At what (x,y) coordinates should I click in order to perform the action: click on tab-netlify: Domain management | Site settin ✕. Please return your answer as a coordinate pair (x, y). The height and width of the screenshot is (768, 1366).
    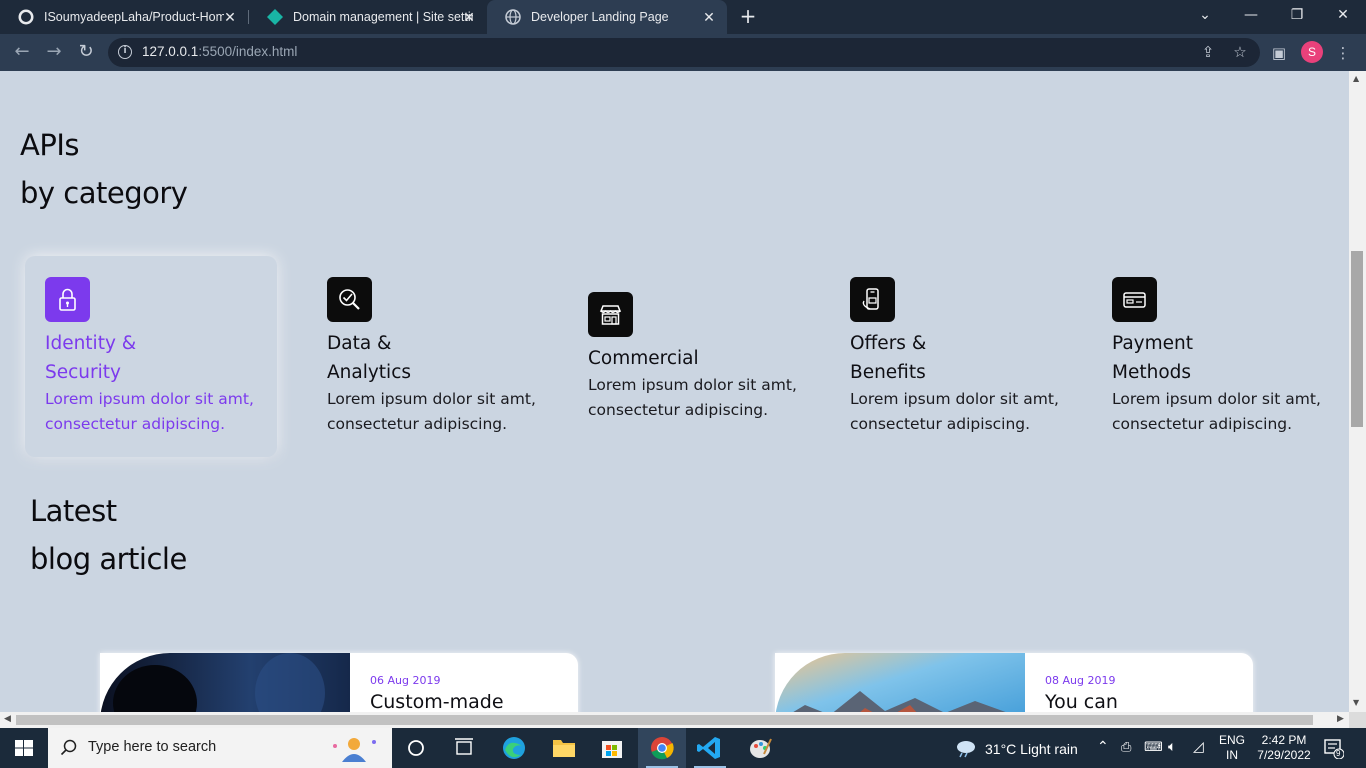
    Looking at the image, I should click on (368, 17).